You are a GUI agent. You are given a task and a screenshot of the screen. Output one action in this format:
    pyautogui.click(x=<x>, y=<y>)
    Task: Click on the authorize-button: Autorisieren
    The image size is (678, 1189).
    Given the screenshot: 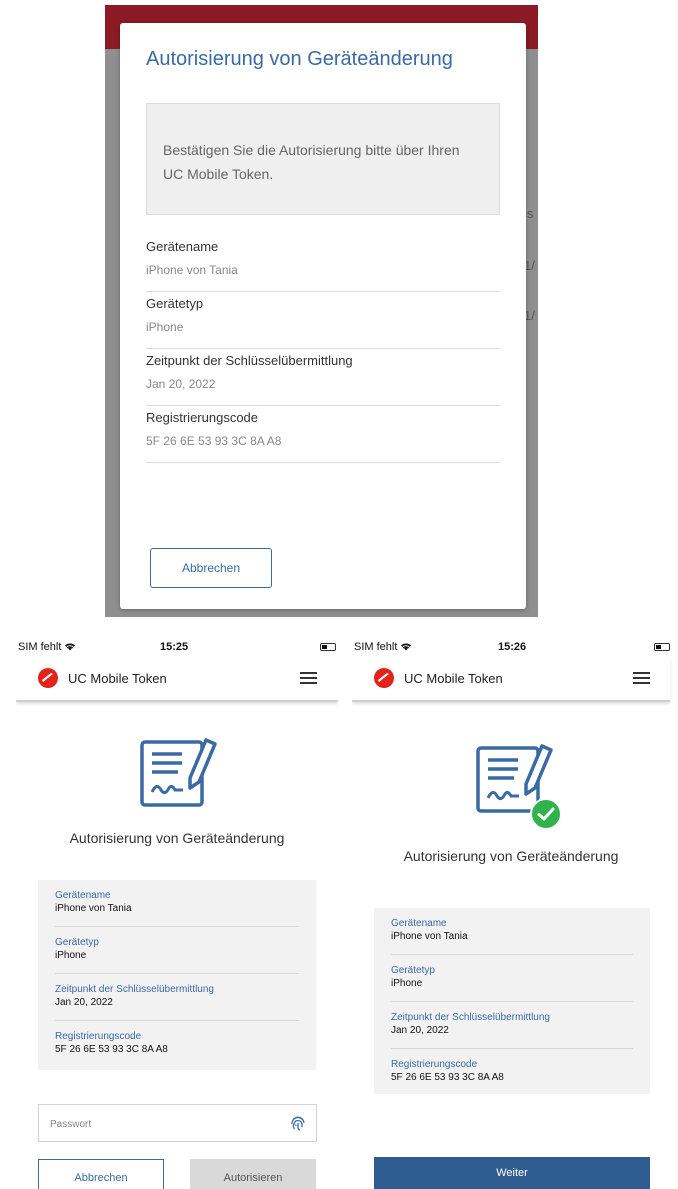 What is the action you would take?
    pyautogui.click(x=253, y=1174)
    